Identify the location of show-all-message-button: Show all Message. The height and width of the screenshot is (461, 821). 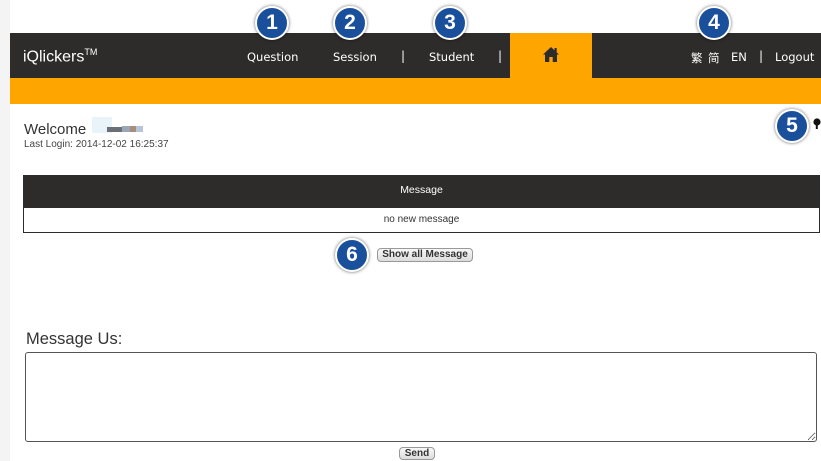
(425, 255).